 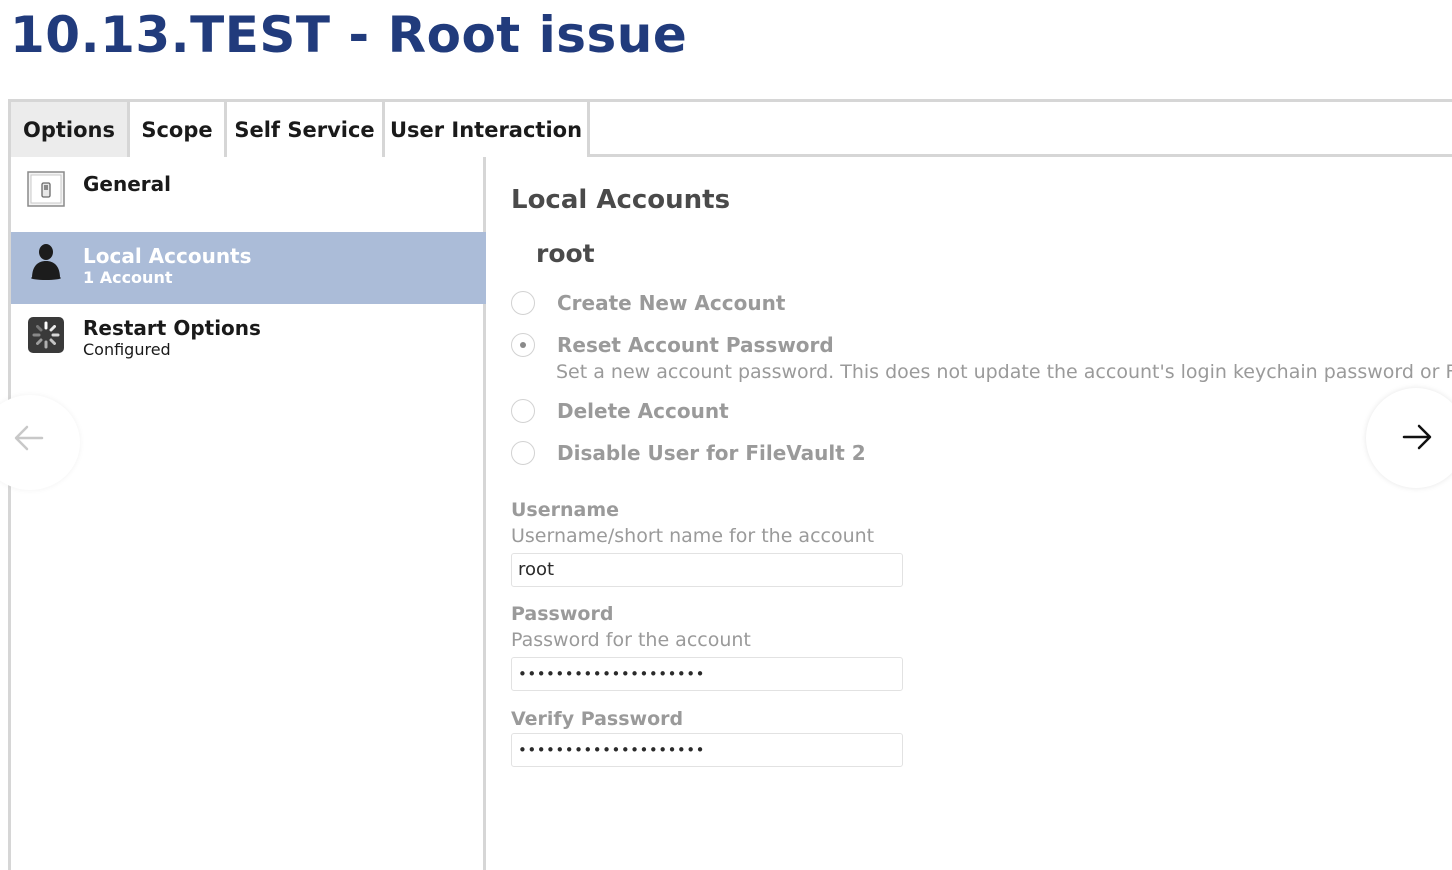 What do you see at coordinates (693, 536) in the screenshot?
I see `username-help: Username/short name for the account` at bounding box center [693, 536].